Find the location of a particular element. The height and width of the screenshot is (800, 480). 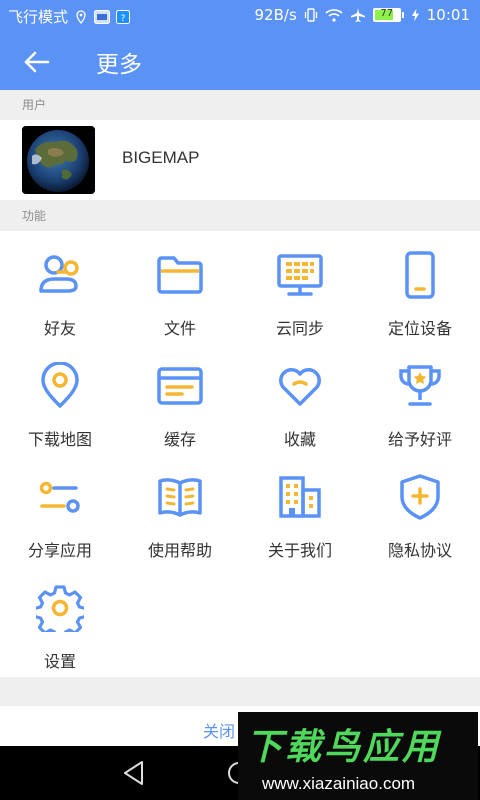

function-label: 好友 is located at coordinates (59, 328).